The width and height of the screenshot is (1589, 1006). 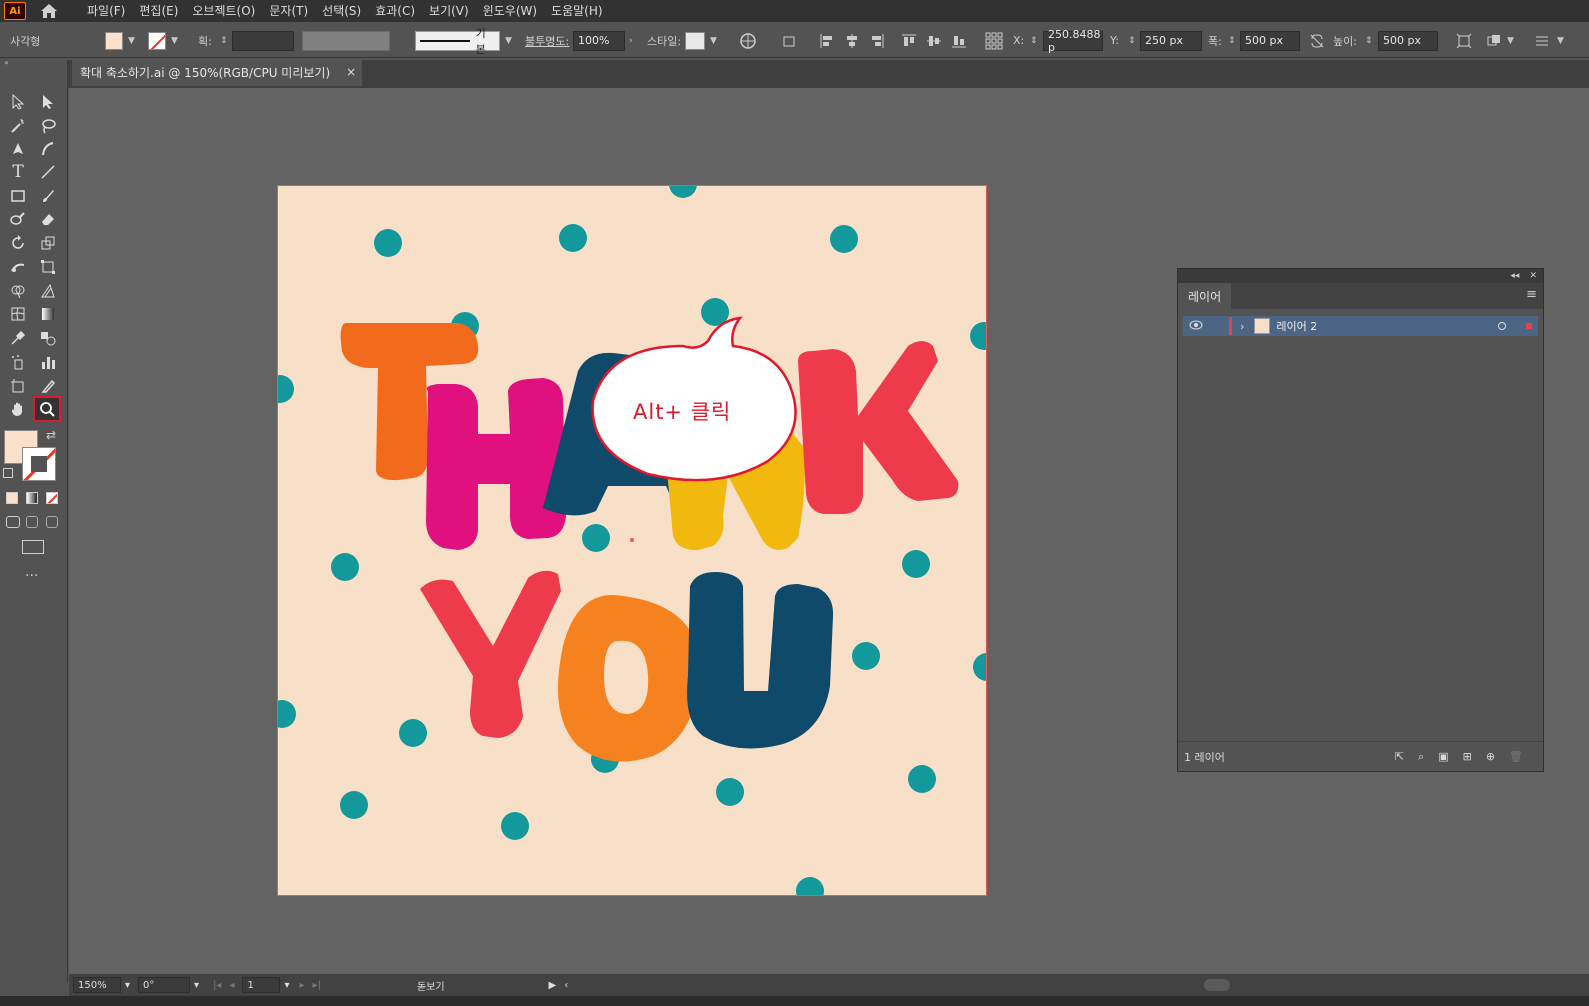 I want to click on paintbrush-tool-icon, so click(x=48, y=196).